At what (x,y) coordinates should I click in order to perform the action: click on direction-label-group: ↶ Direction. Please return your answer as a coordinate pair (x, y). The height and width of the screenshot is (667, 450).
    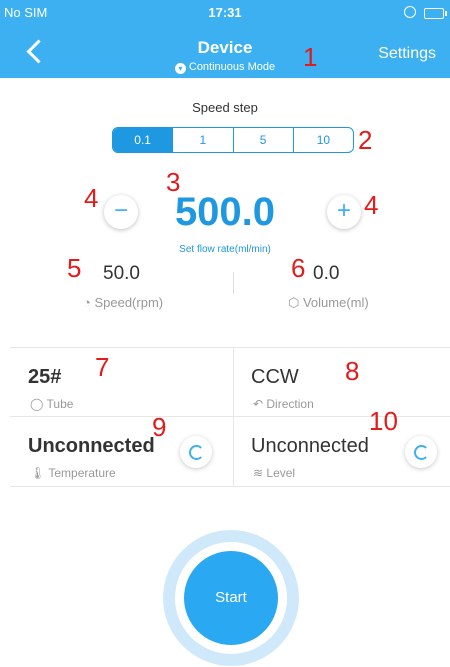
    Looking at the image, I should click on (283, 404).